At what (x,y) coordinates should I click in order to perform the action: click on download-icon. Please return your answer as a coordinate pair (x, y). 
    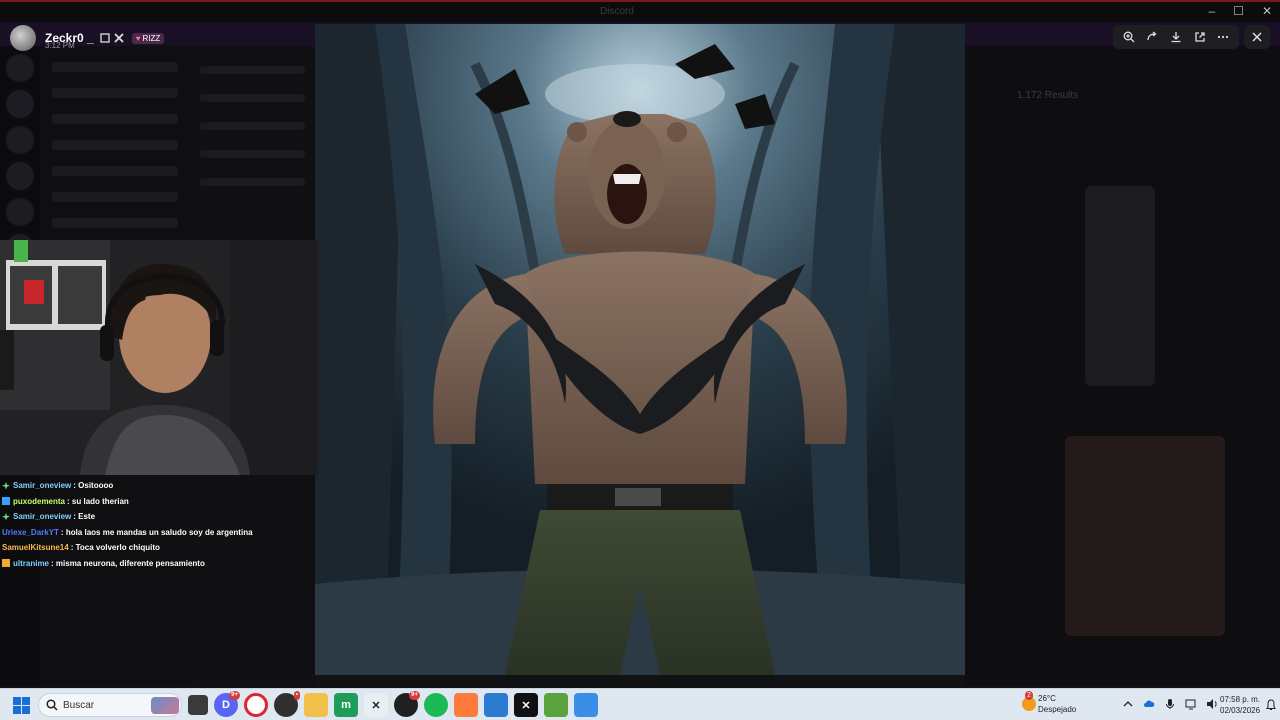
    Looking at the image, I should click on (1176, 37).